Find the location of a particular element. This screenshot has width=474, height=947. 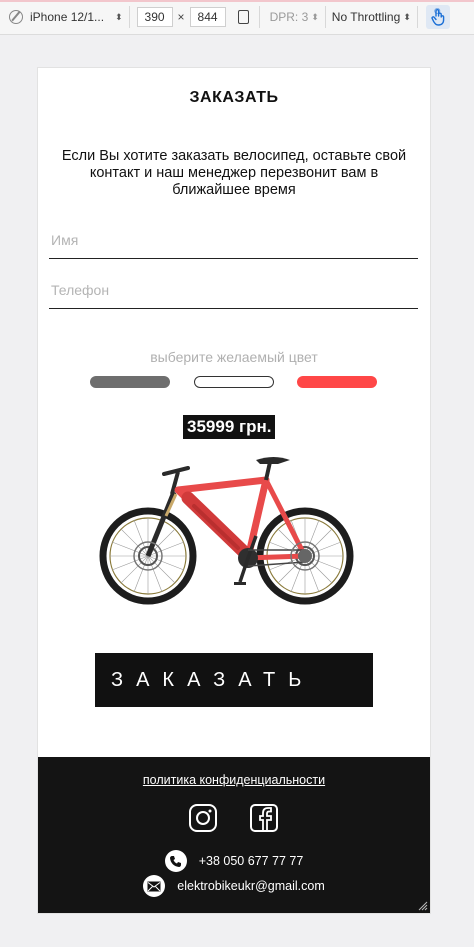

color-swatch-gray is located at coordinates (130, 382).